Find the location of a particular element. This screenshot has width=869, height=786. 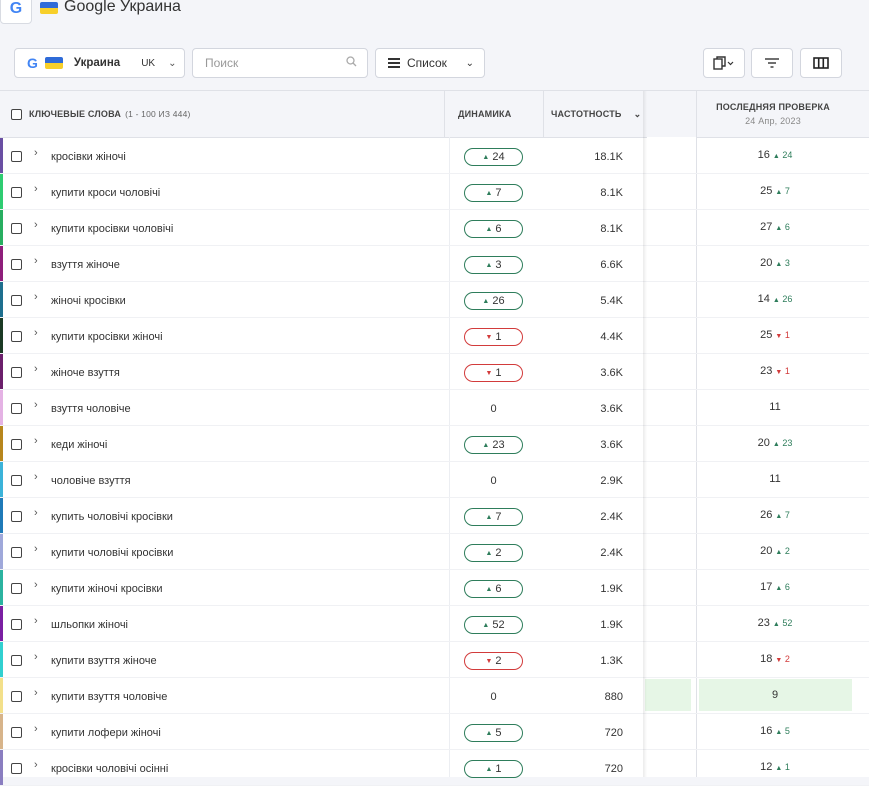

position-change: ▲ 26 is located at coordinates (782, 299).